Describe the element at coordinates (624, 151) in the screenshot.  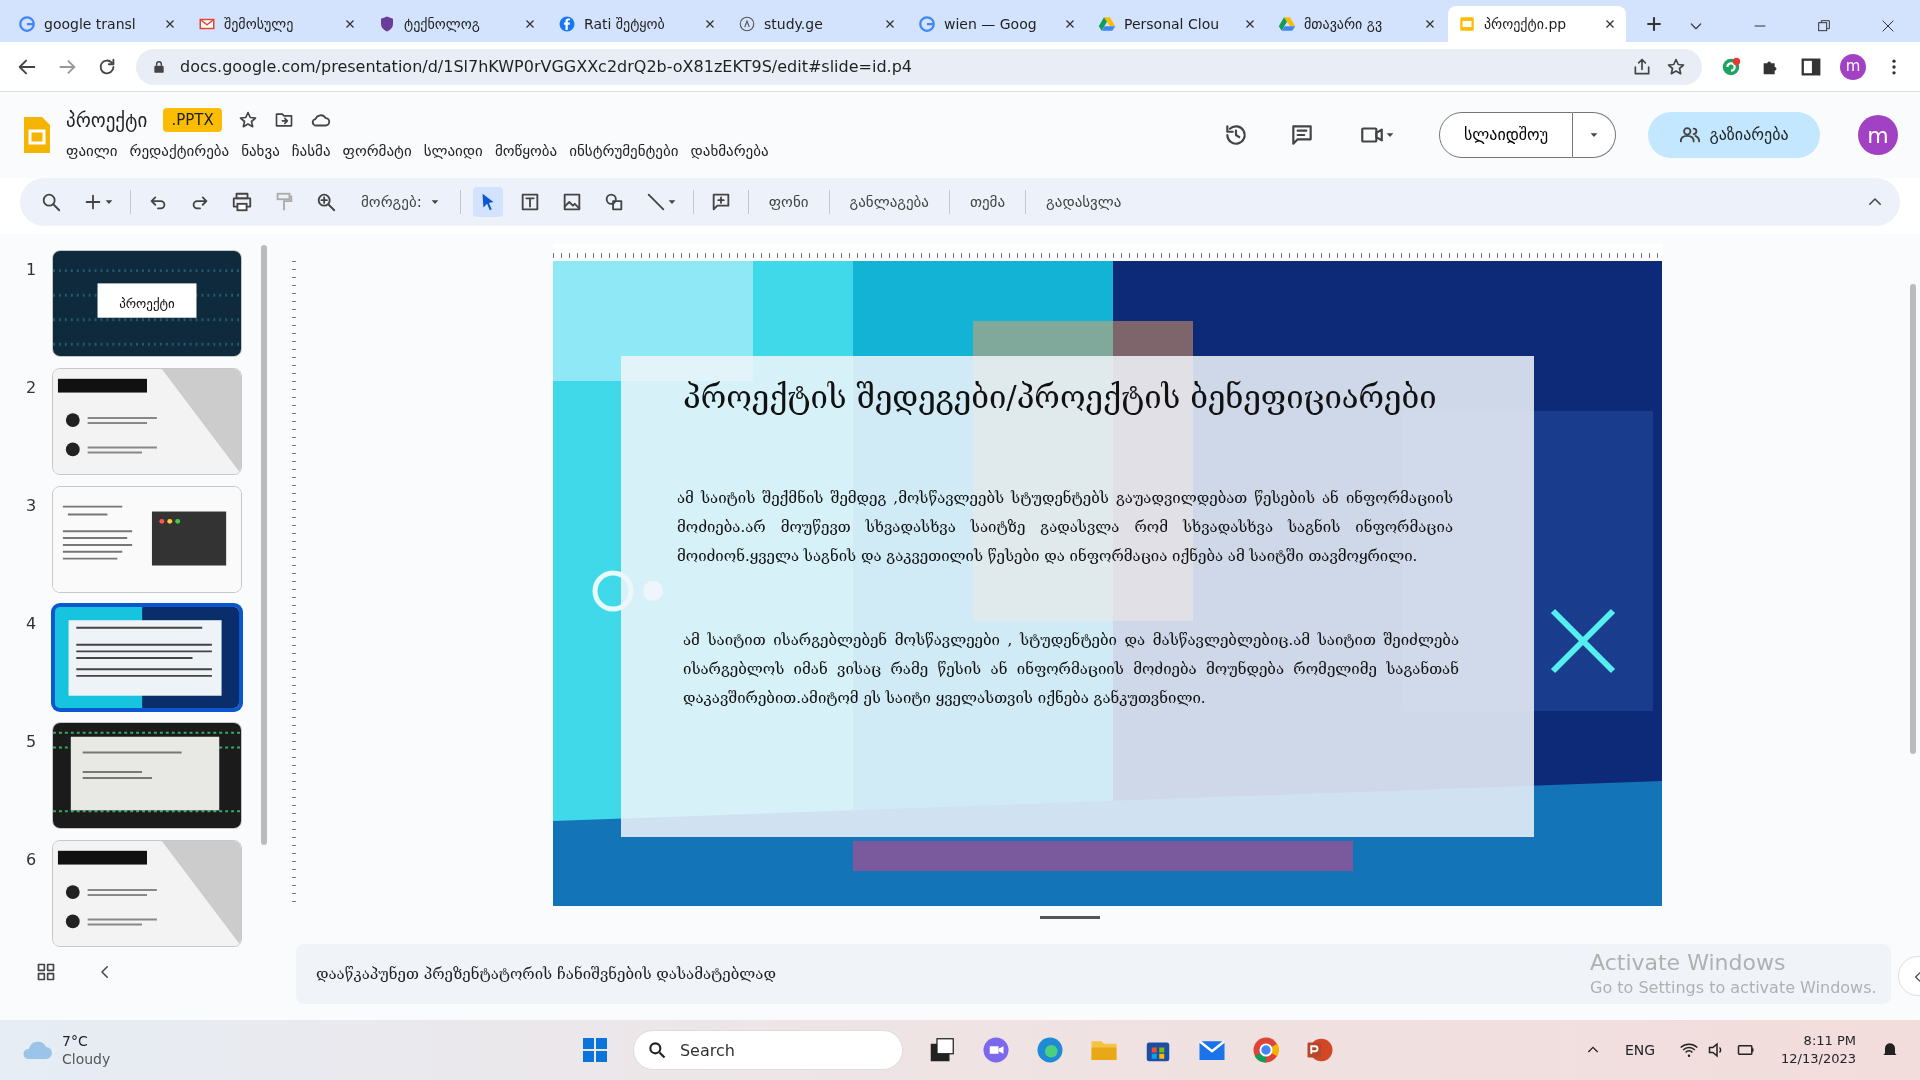
I see `menu-item: ინსტრუმენტები` at that location.